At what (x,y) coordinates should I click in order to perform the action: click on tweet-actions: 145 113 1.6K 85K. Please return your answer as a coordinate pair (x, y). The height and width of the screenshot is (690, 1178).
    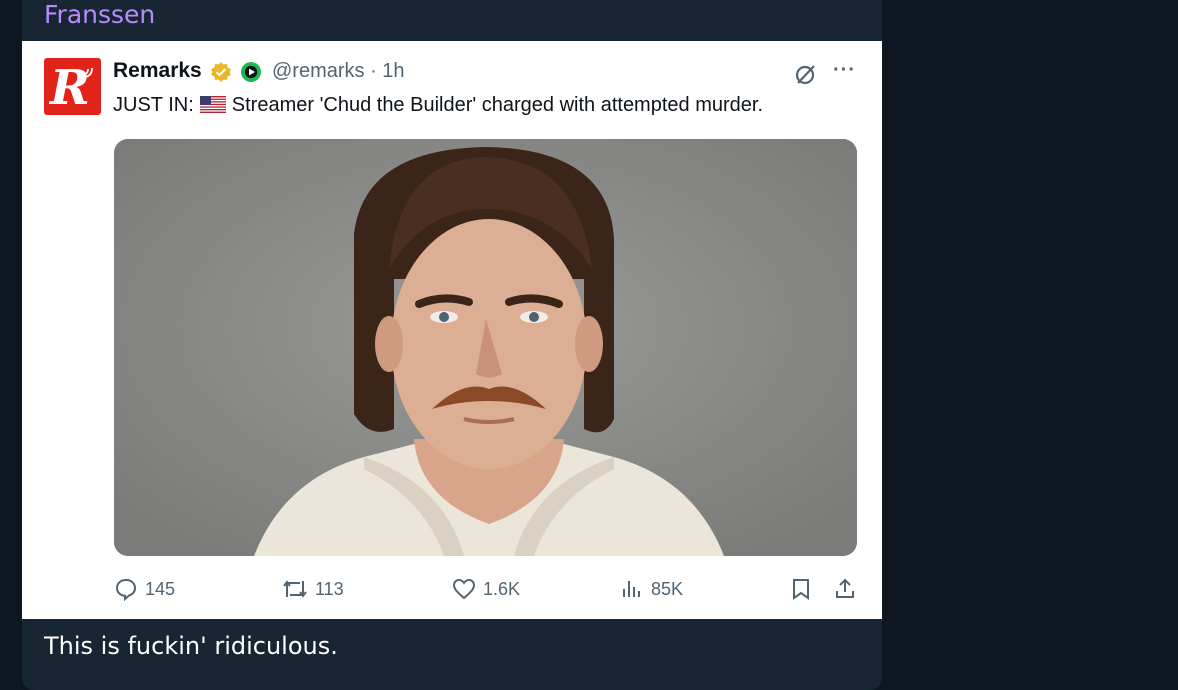
    Looking at the image, I should click on (452, 589).